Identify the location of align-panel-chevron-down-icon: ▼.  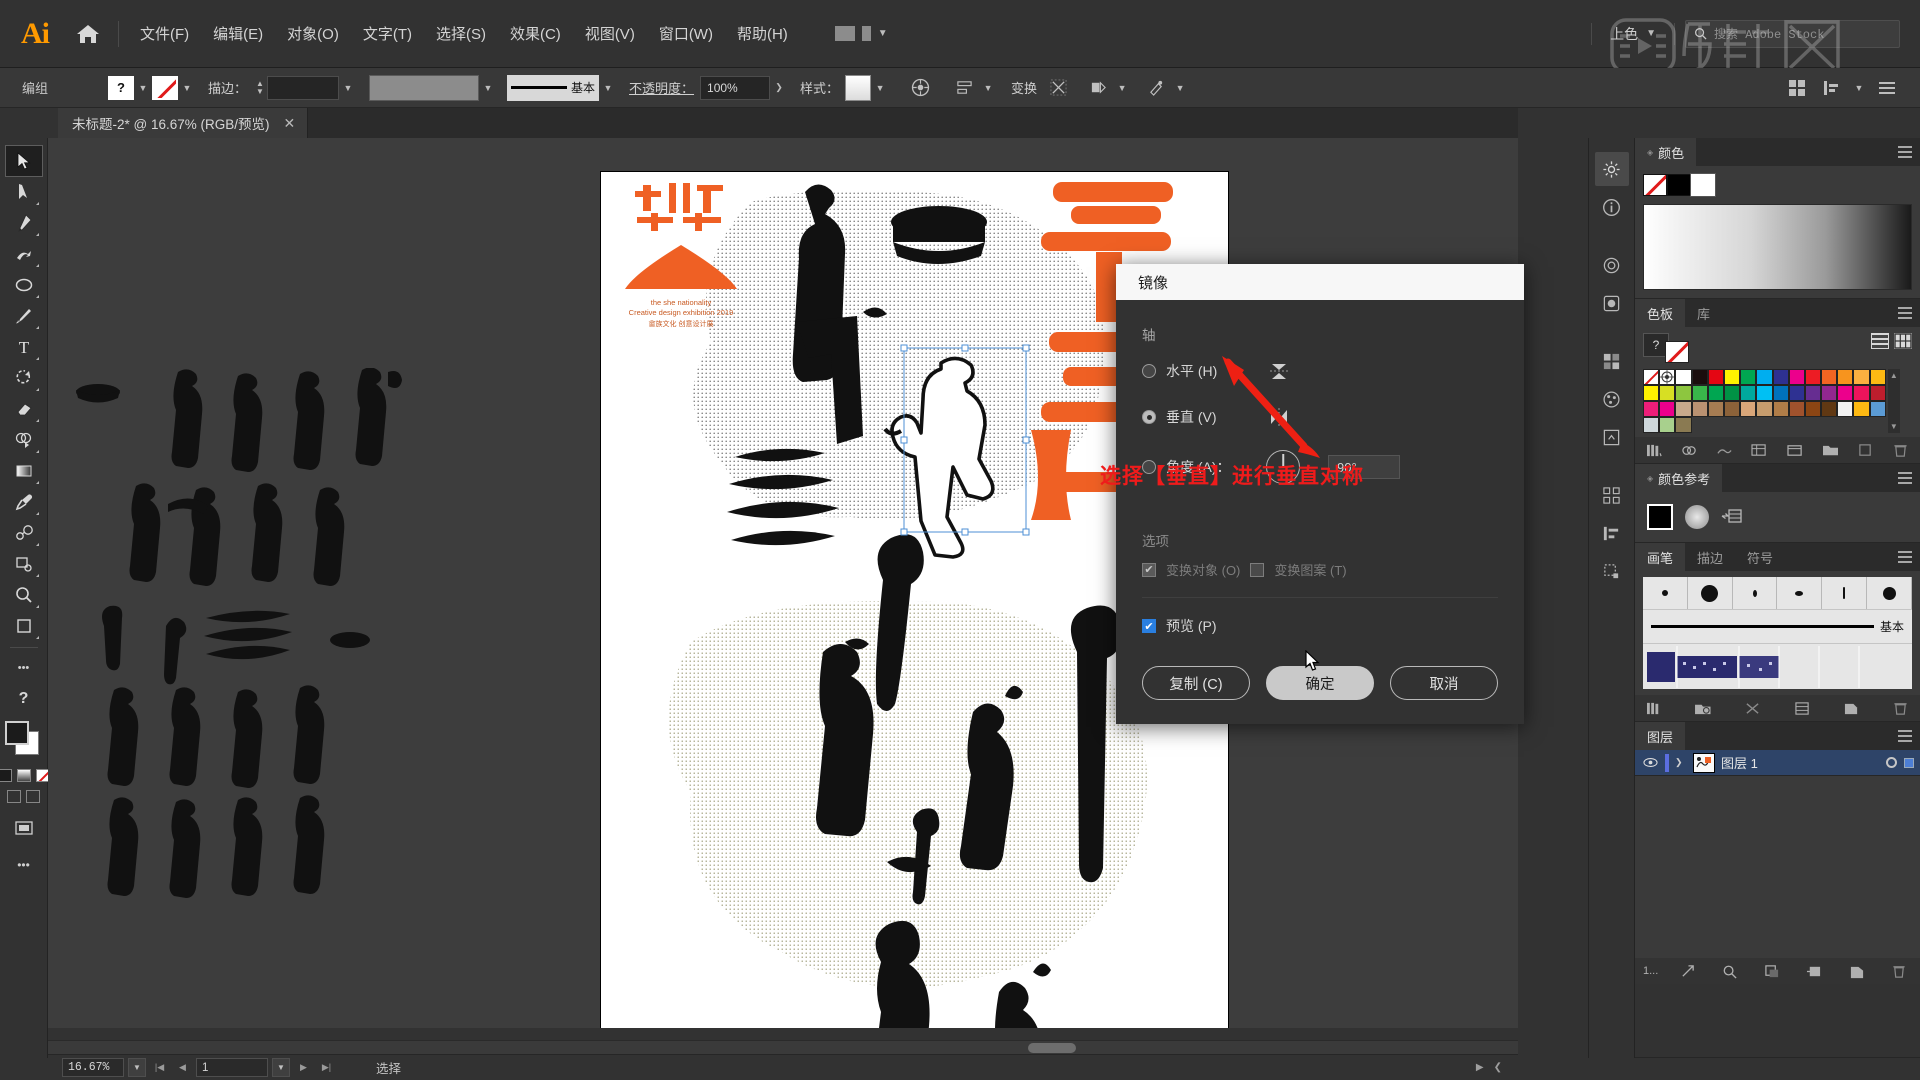
(1859, 88).